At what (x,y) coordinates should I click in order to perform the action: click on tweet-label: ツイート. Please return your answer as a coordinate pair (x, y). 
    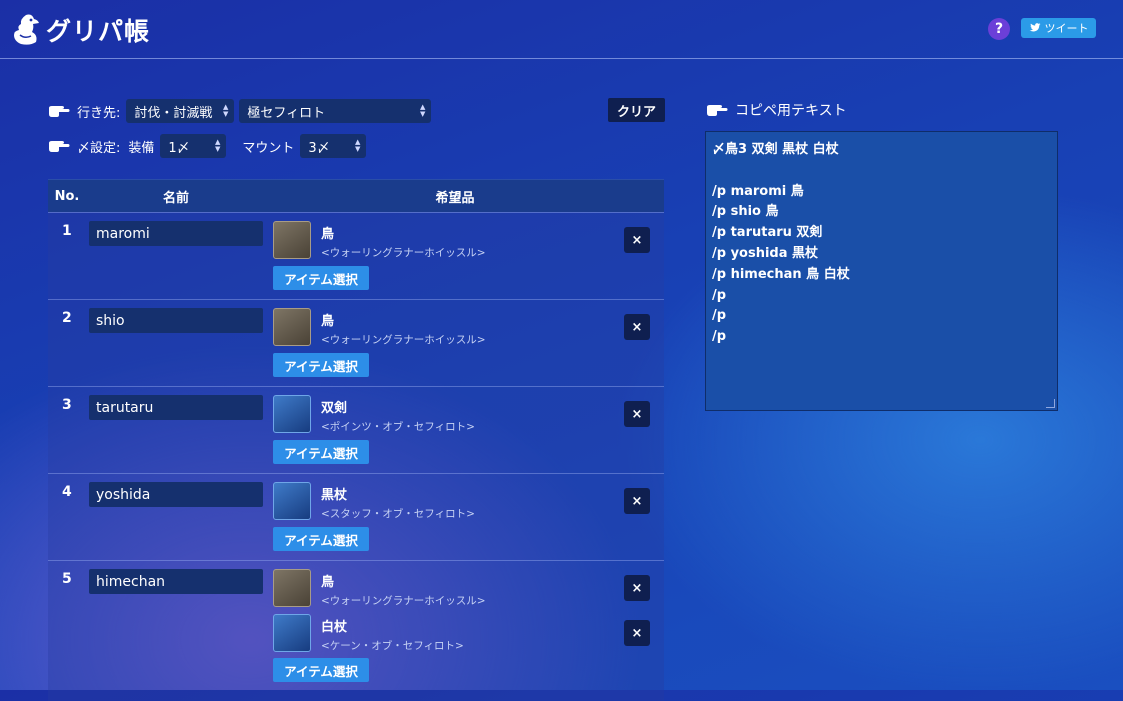
    Looking at the image, I should click on (1066, 28).